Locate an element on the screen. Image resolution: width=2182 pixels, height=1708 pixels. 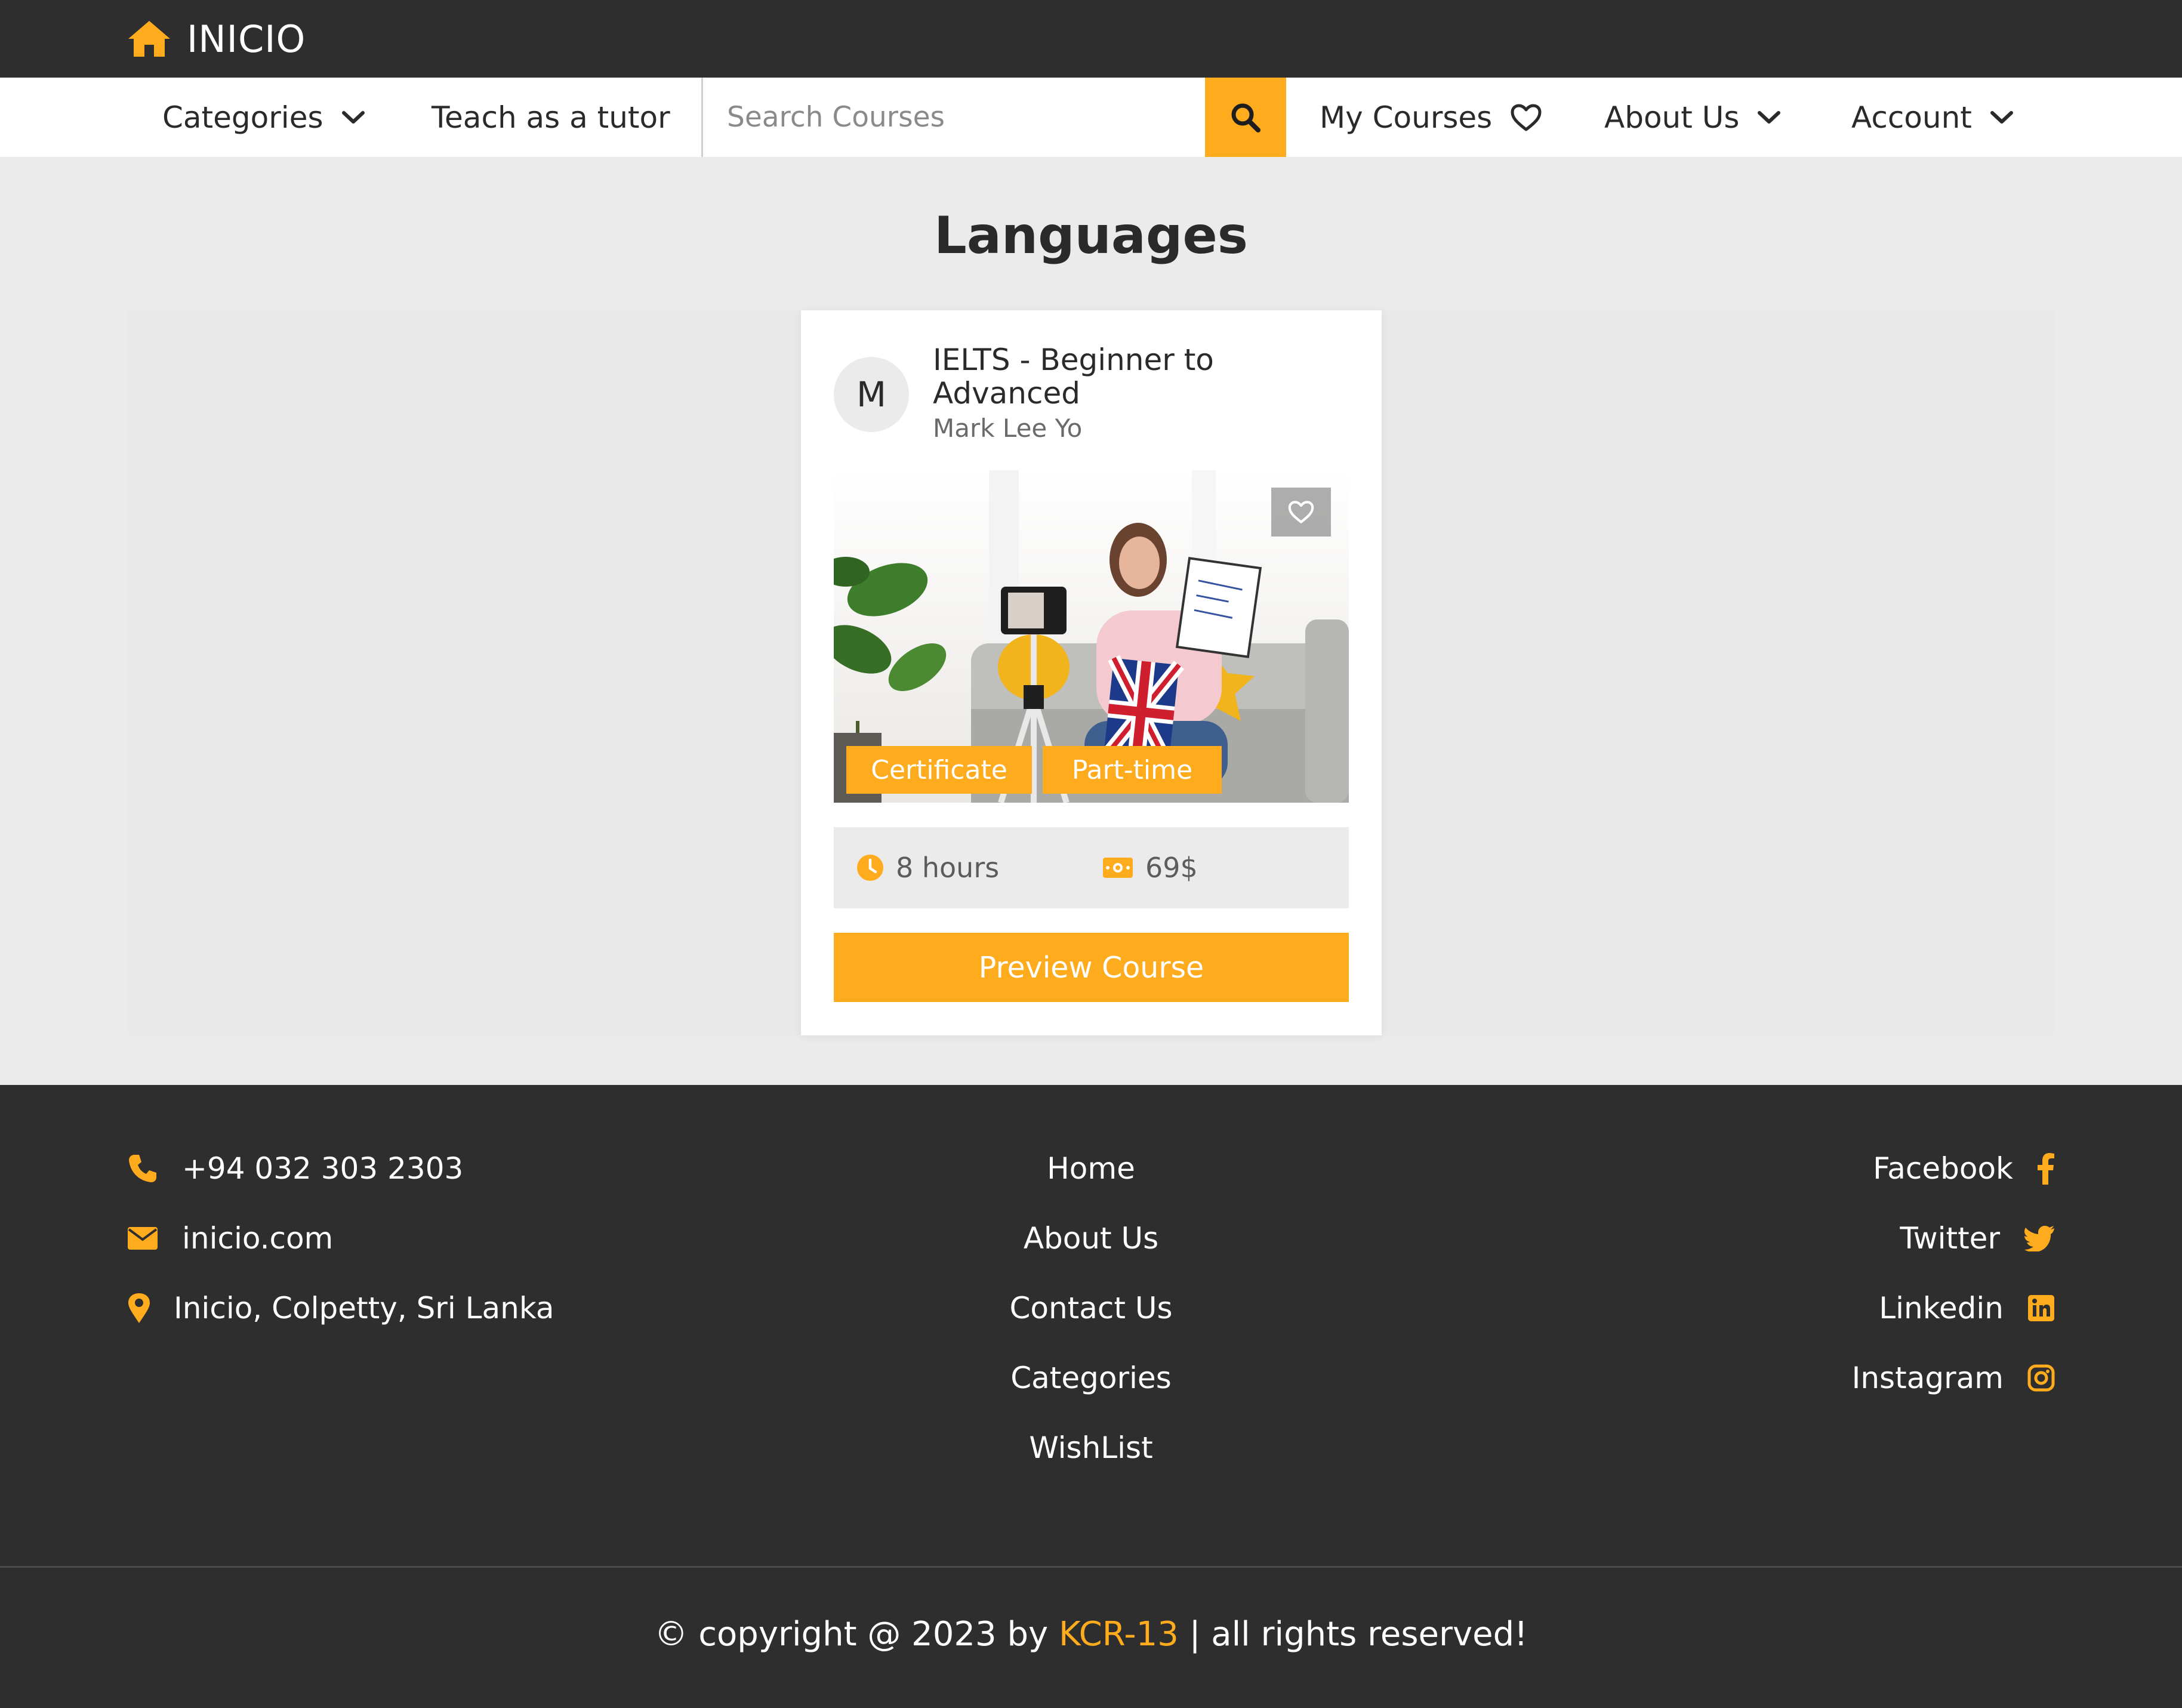
linkedin-icon is located at coordinates (2041, 1308).